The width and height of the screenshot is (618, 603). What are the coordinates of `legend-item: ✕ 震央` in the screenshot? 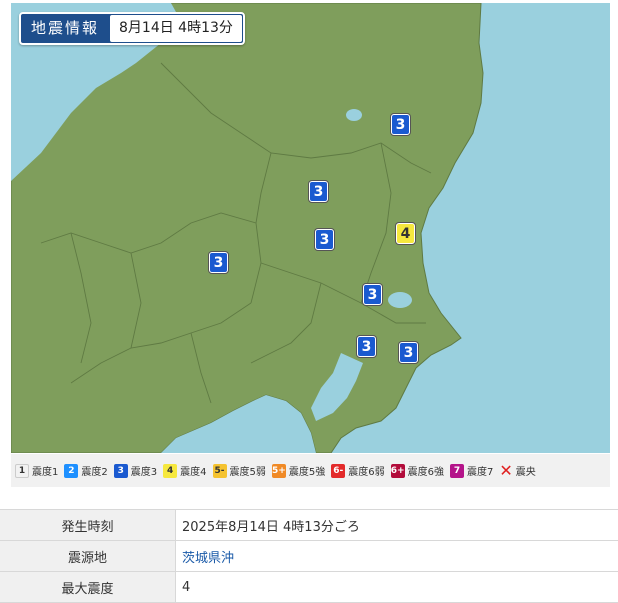 It's located at (517, 470).